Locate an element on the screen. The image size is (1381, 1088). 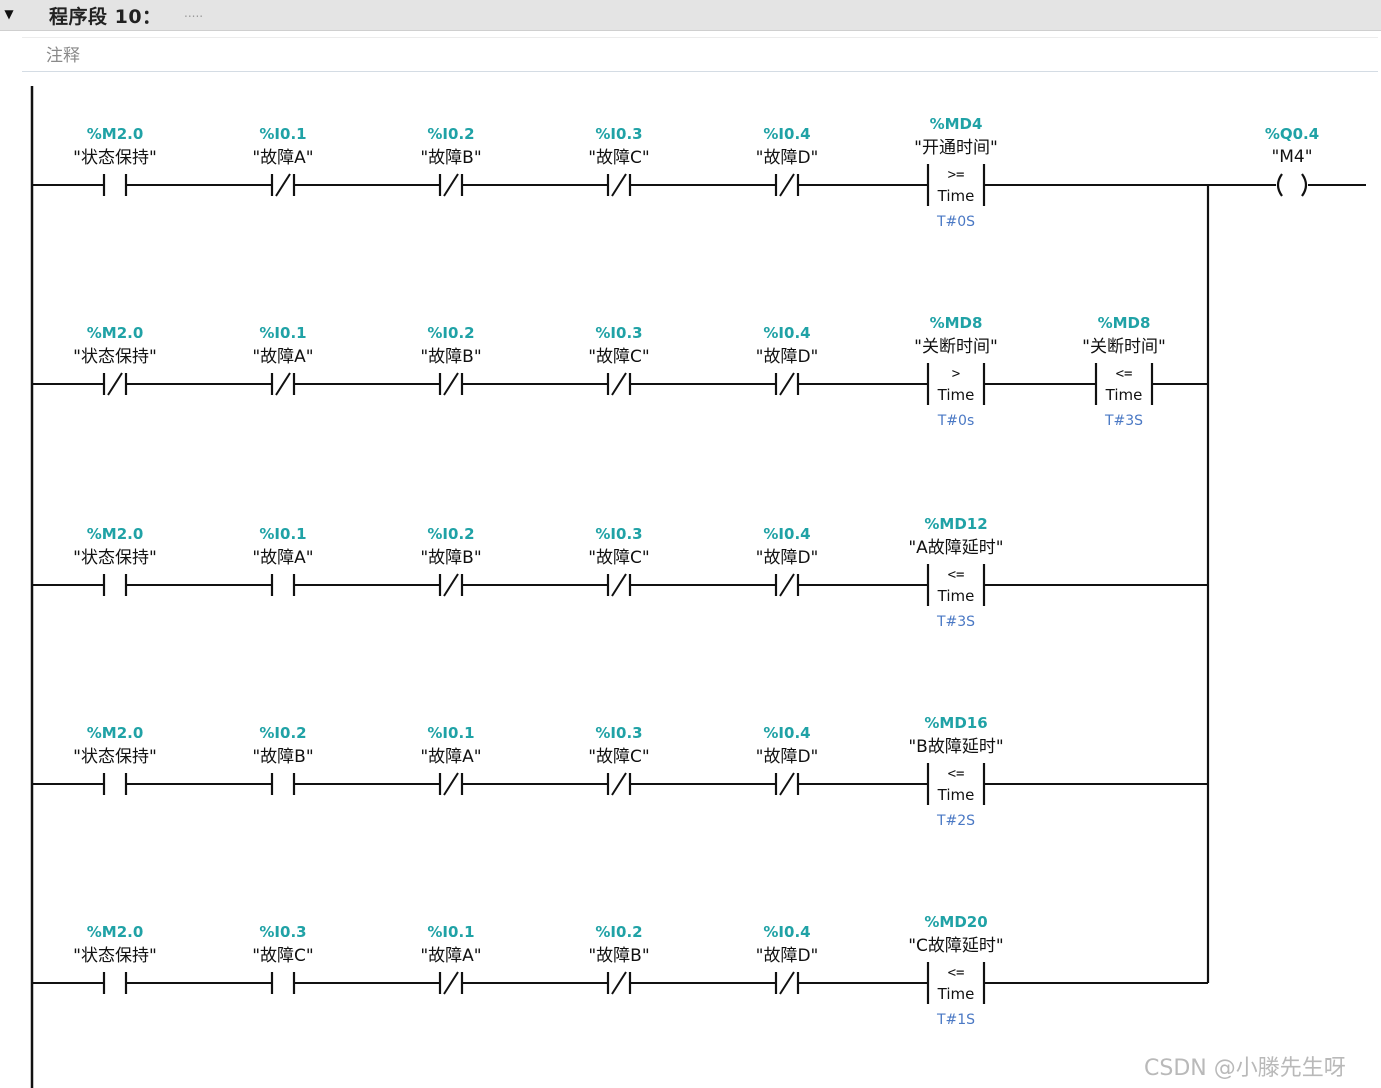
compare-box: %MD16 "B故障延时" <= Time T#2S is located at coordinates (955, 771).